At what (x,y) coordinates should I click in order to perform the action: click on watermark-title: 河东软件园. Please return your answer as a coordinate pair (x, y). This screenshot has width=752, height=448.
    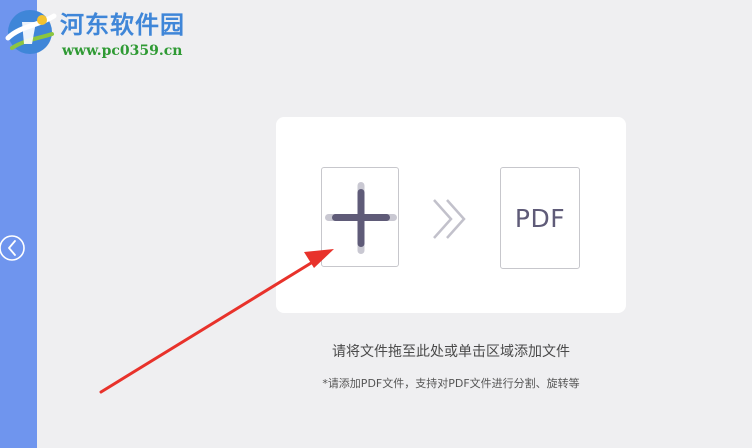
    Looking at the image, I should click on (122, 24).